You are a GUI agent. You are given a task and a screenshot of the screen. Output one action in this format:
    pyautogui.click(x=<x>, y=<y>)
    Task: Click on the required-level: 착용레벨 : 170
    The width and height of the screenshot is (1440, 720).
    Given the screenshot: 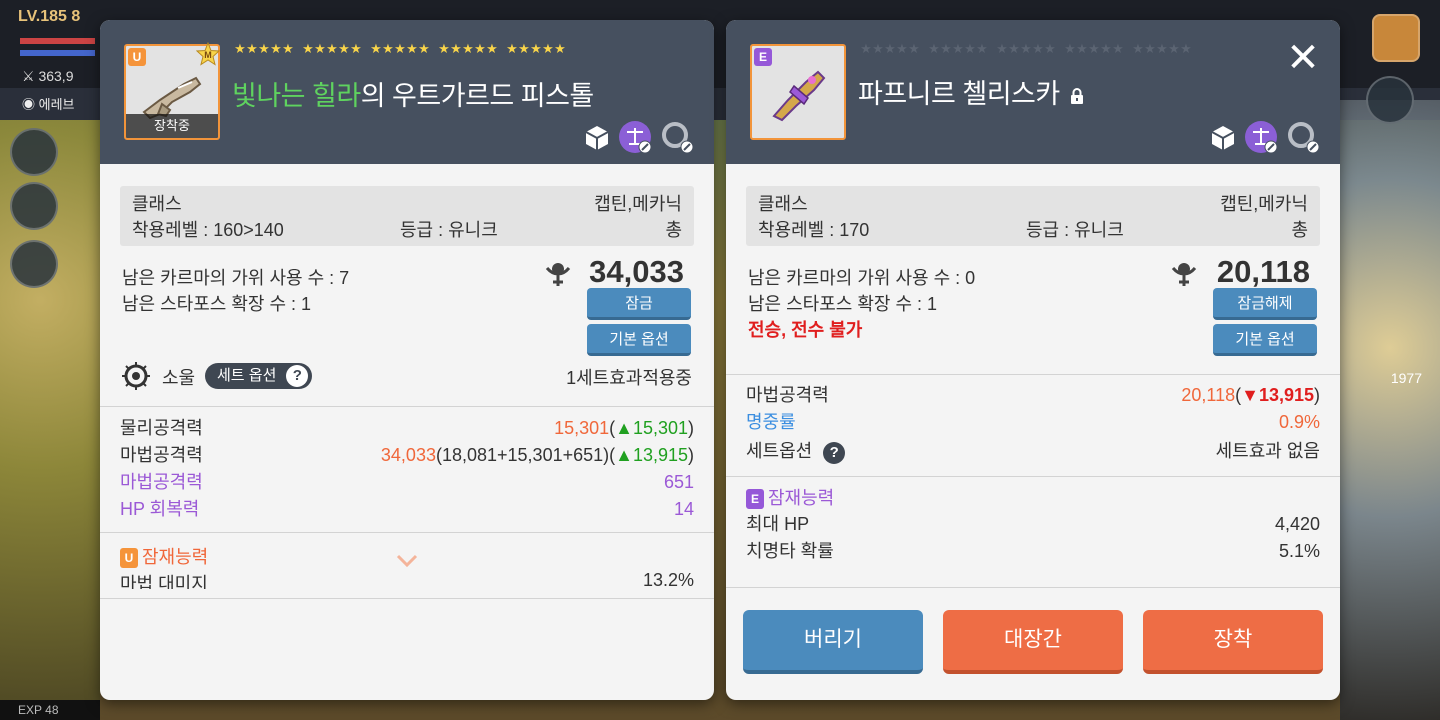 What is the action you would take?
    pyautogui.click(x=814, y=230)
    